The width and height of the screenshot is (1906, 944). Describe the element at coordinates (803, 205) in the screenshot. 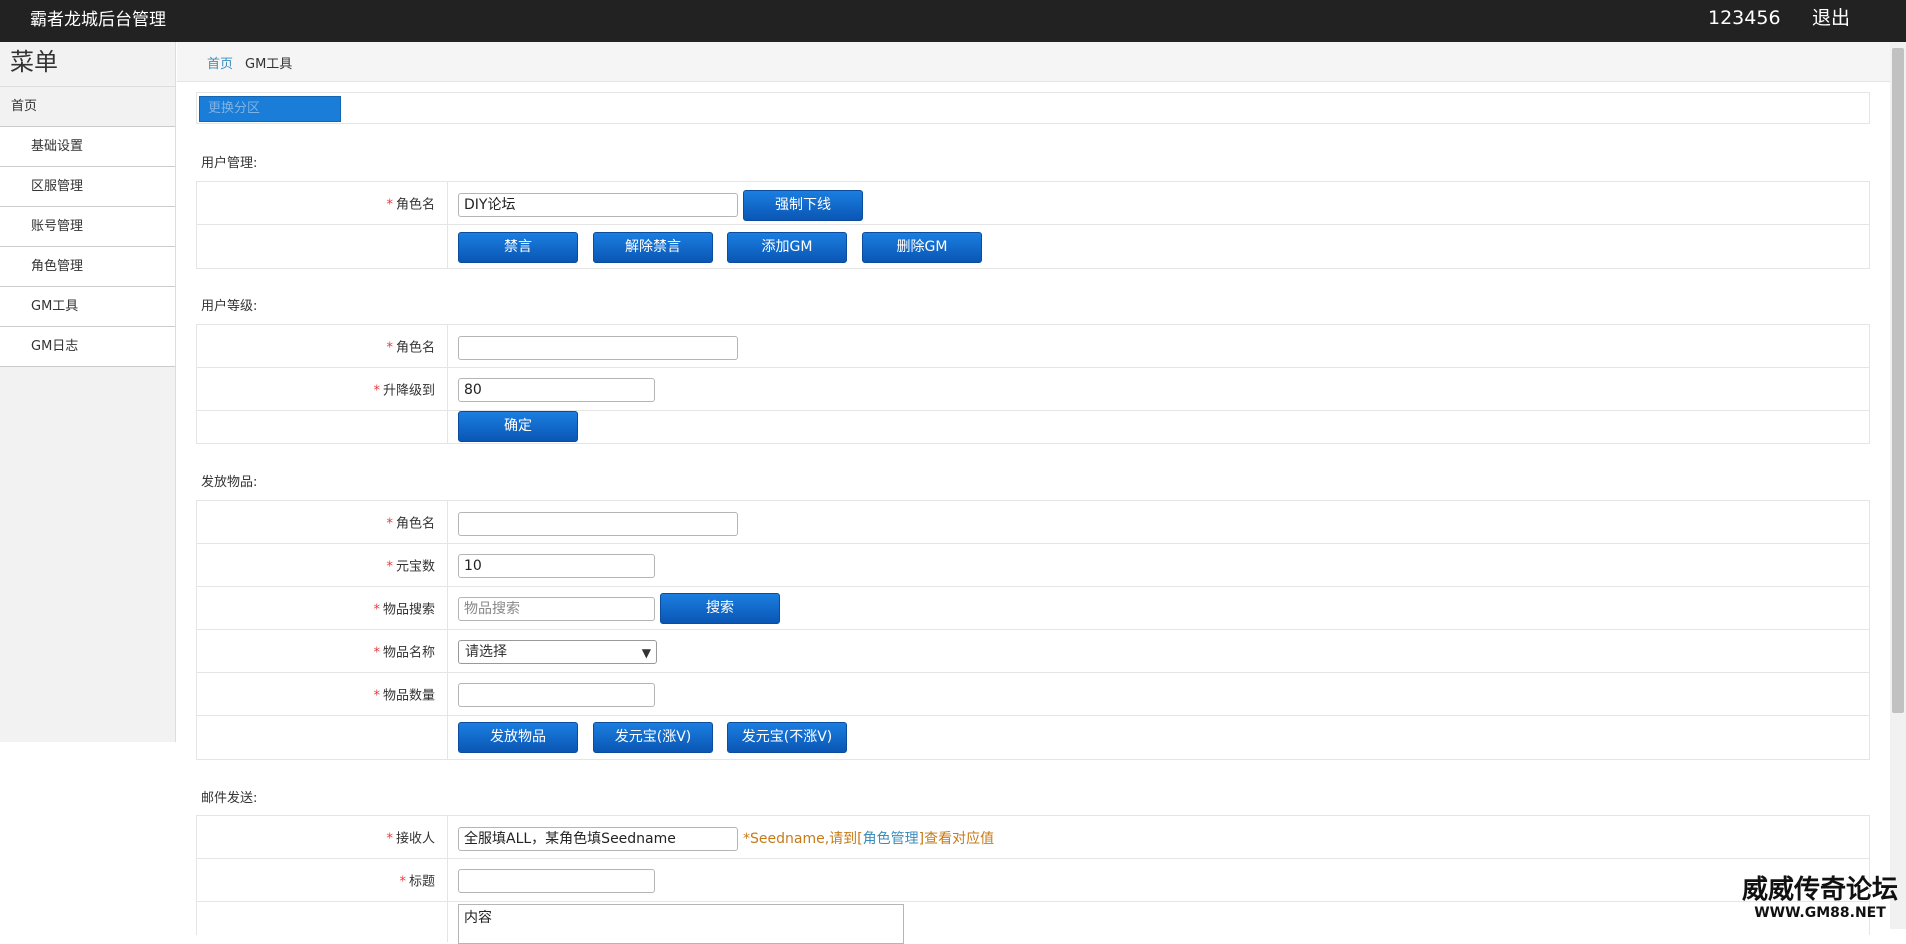

I see `force-offline-button: 强制下线` at that location.